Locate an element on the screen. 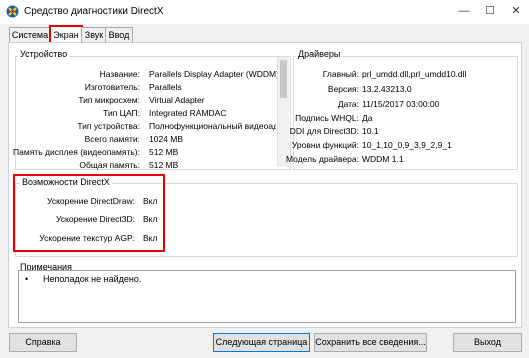 Image resolution: width=529 pixels, height=358 pixels. ddi-value: 10.1 is located at coordinates (370, 131).